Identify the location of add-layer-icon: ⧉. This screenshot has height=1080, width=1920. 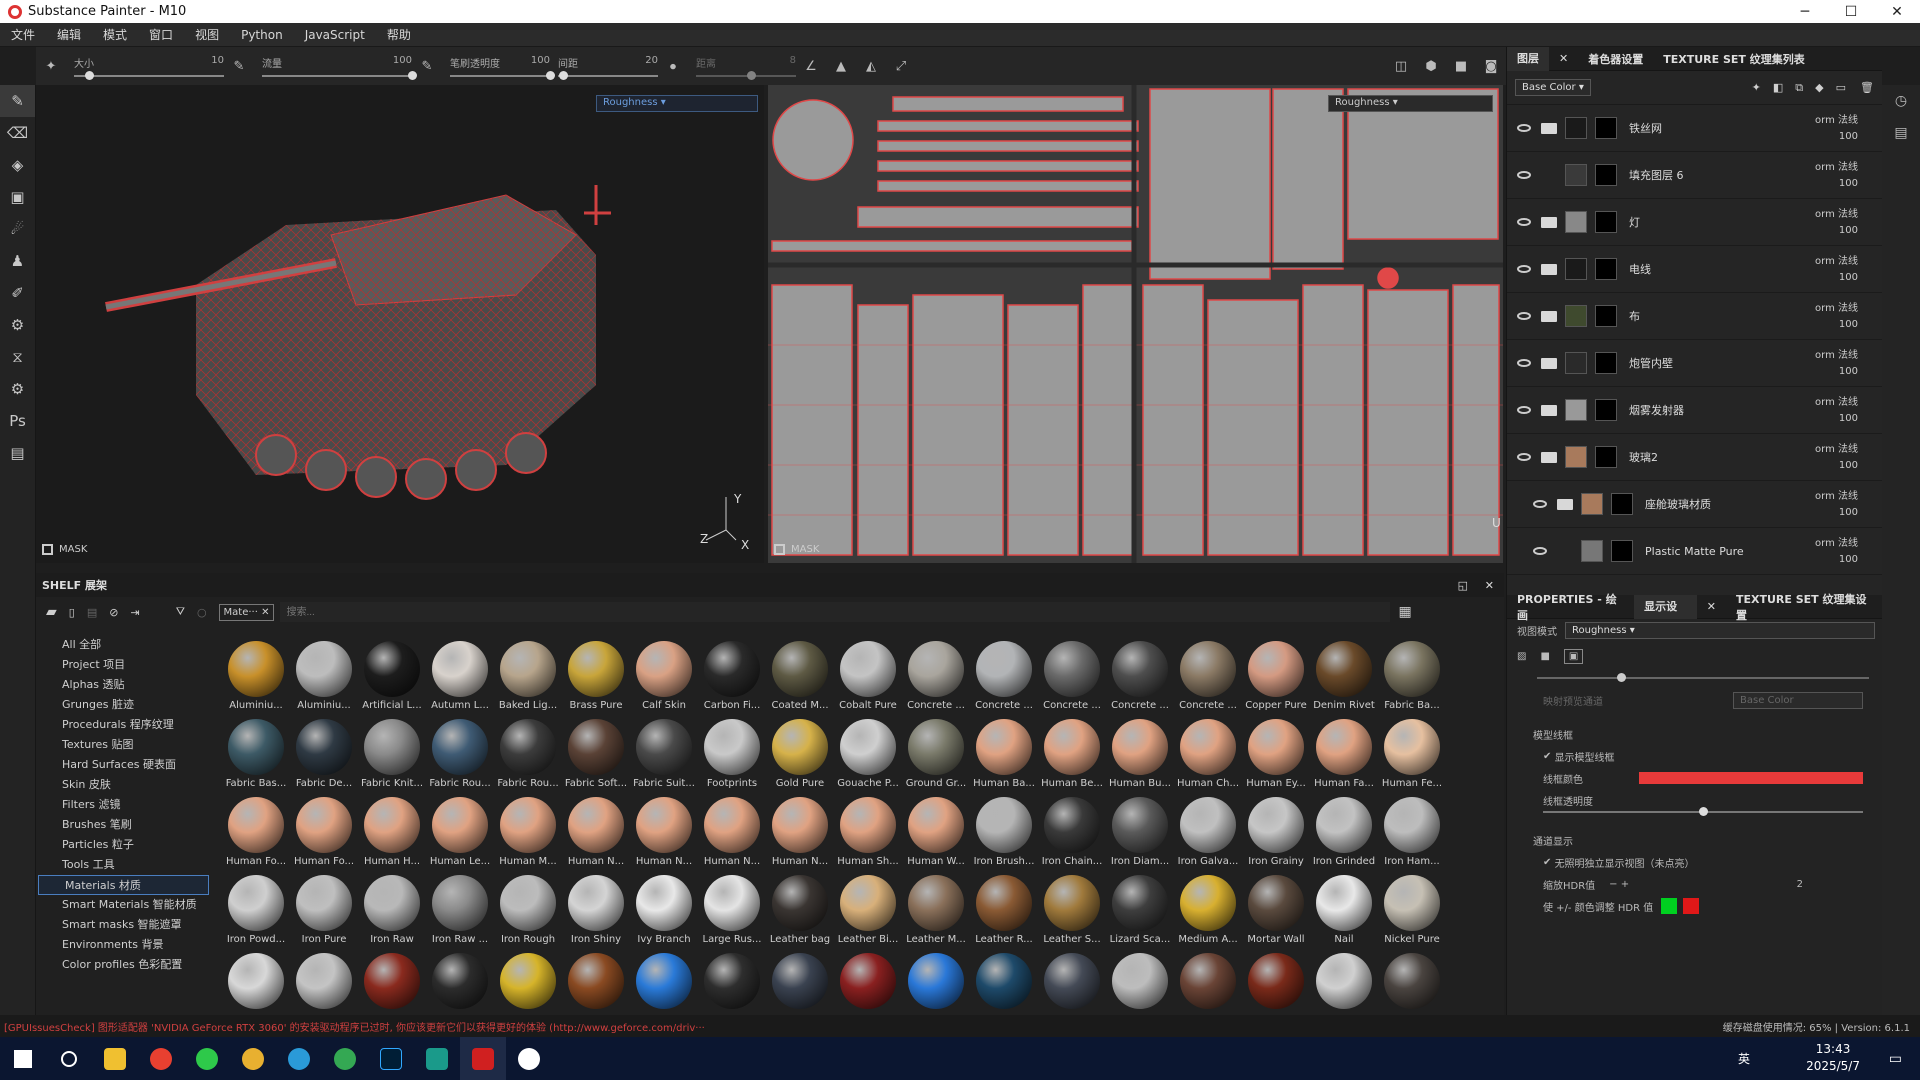
(1799, 88).